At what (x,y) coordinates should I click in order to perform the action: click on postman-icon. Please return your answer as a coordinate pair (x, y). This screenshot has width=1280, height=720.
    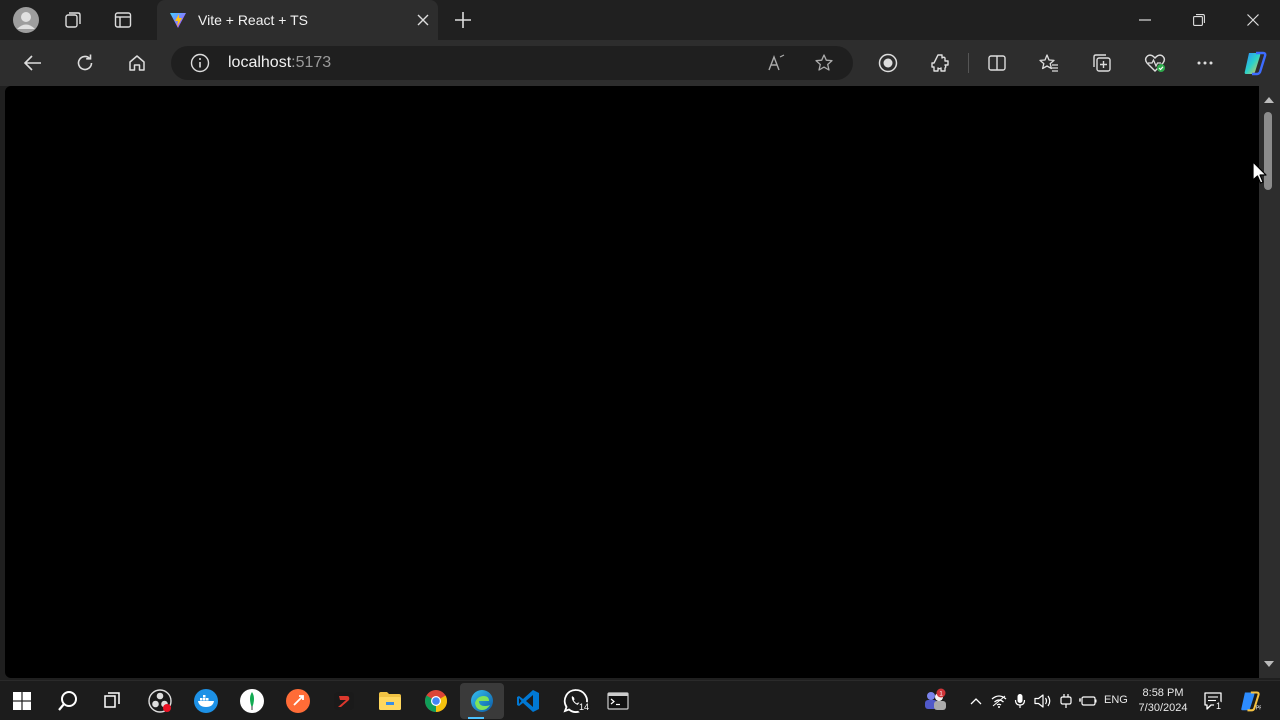
    Looking at the image, I should click on (298, 701).